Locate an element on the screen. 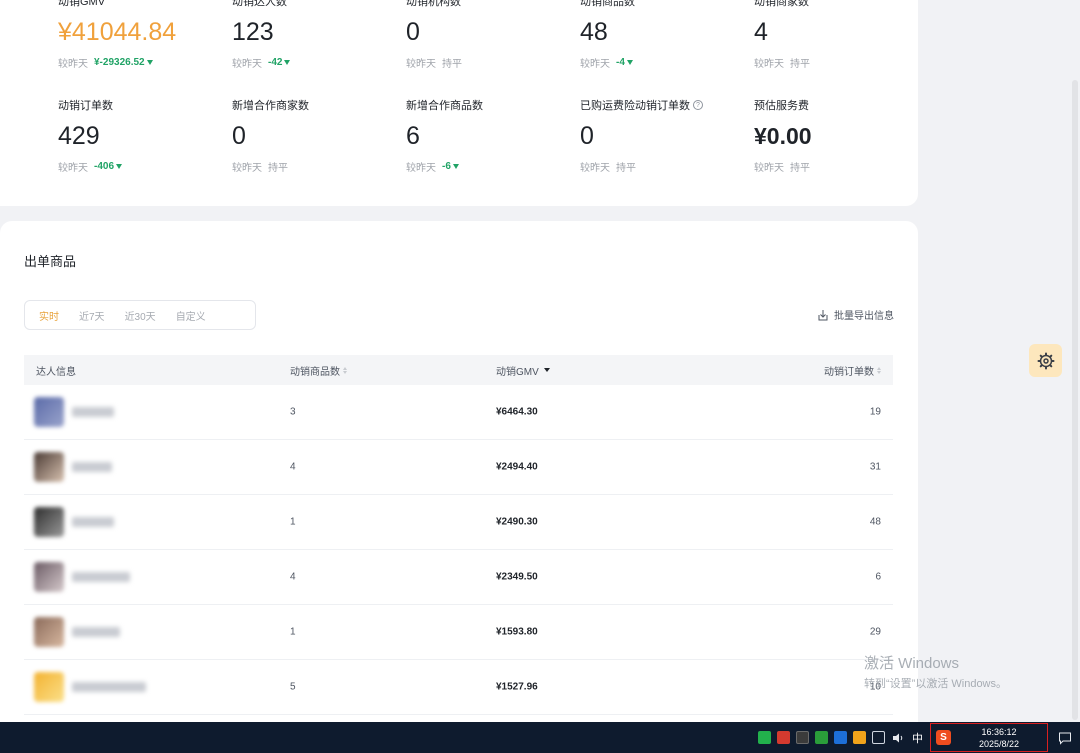 This screenshot has height=753, width=1080. stat-delta: -42 is located at coordinates (279, 62).